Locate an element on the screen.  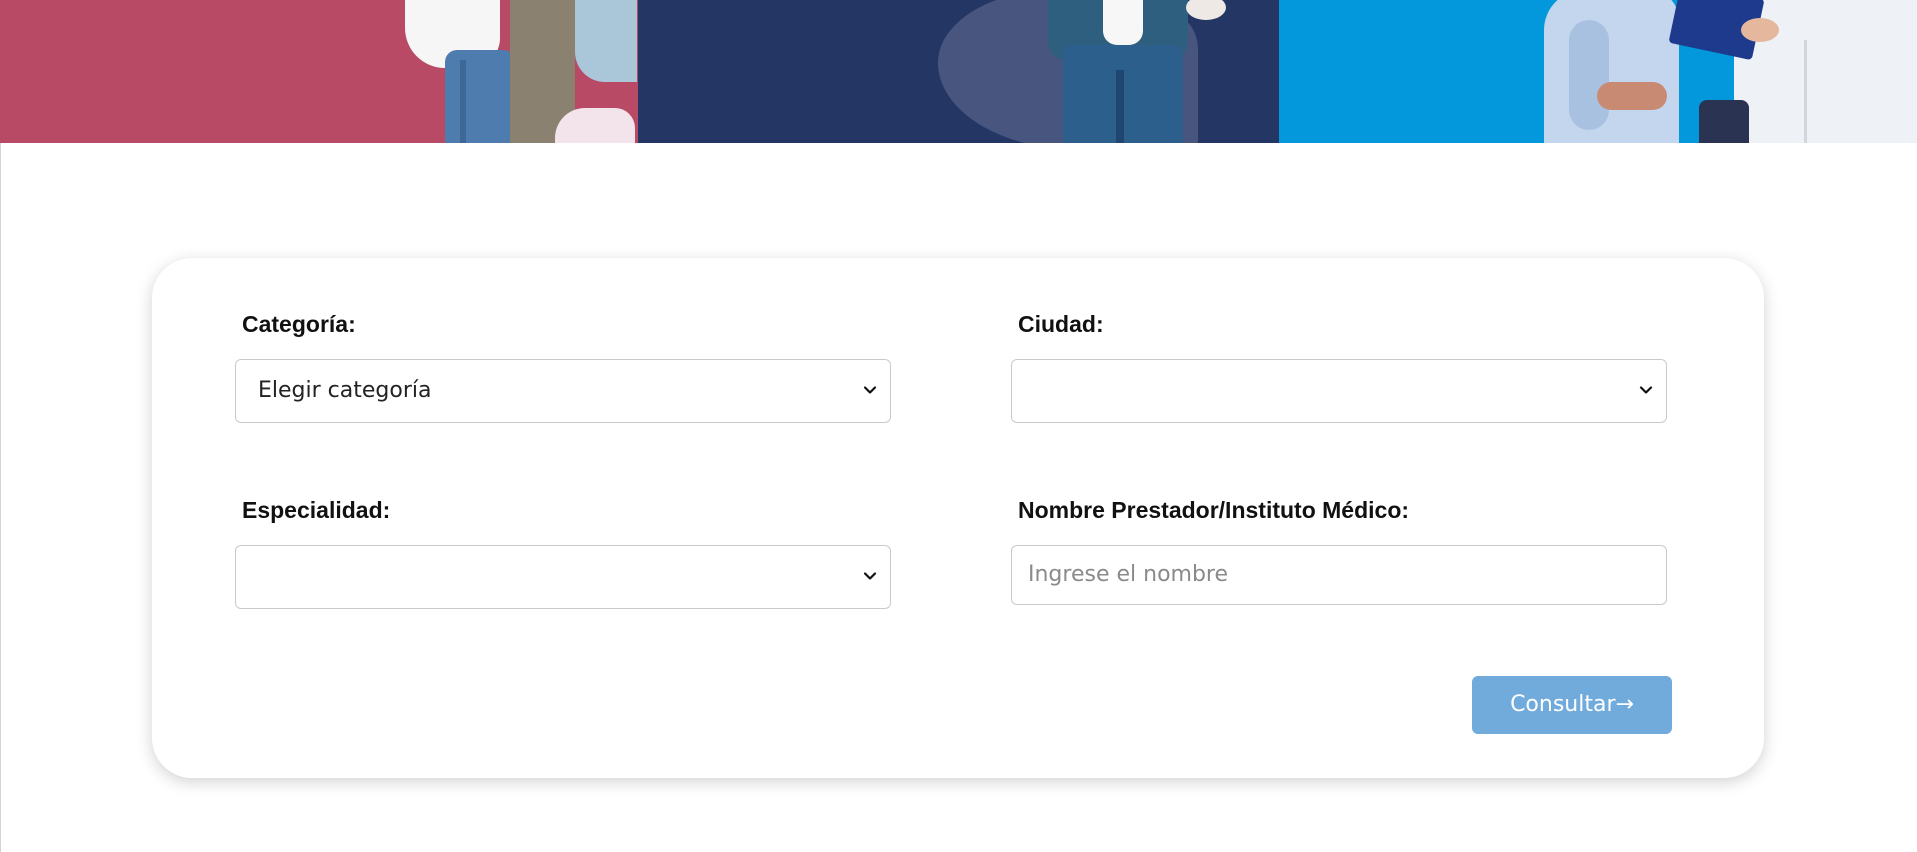
categoria-select: Elegir categoría is located at coordinates (563, 391).